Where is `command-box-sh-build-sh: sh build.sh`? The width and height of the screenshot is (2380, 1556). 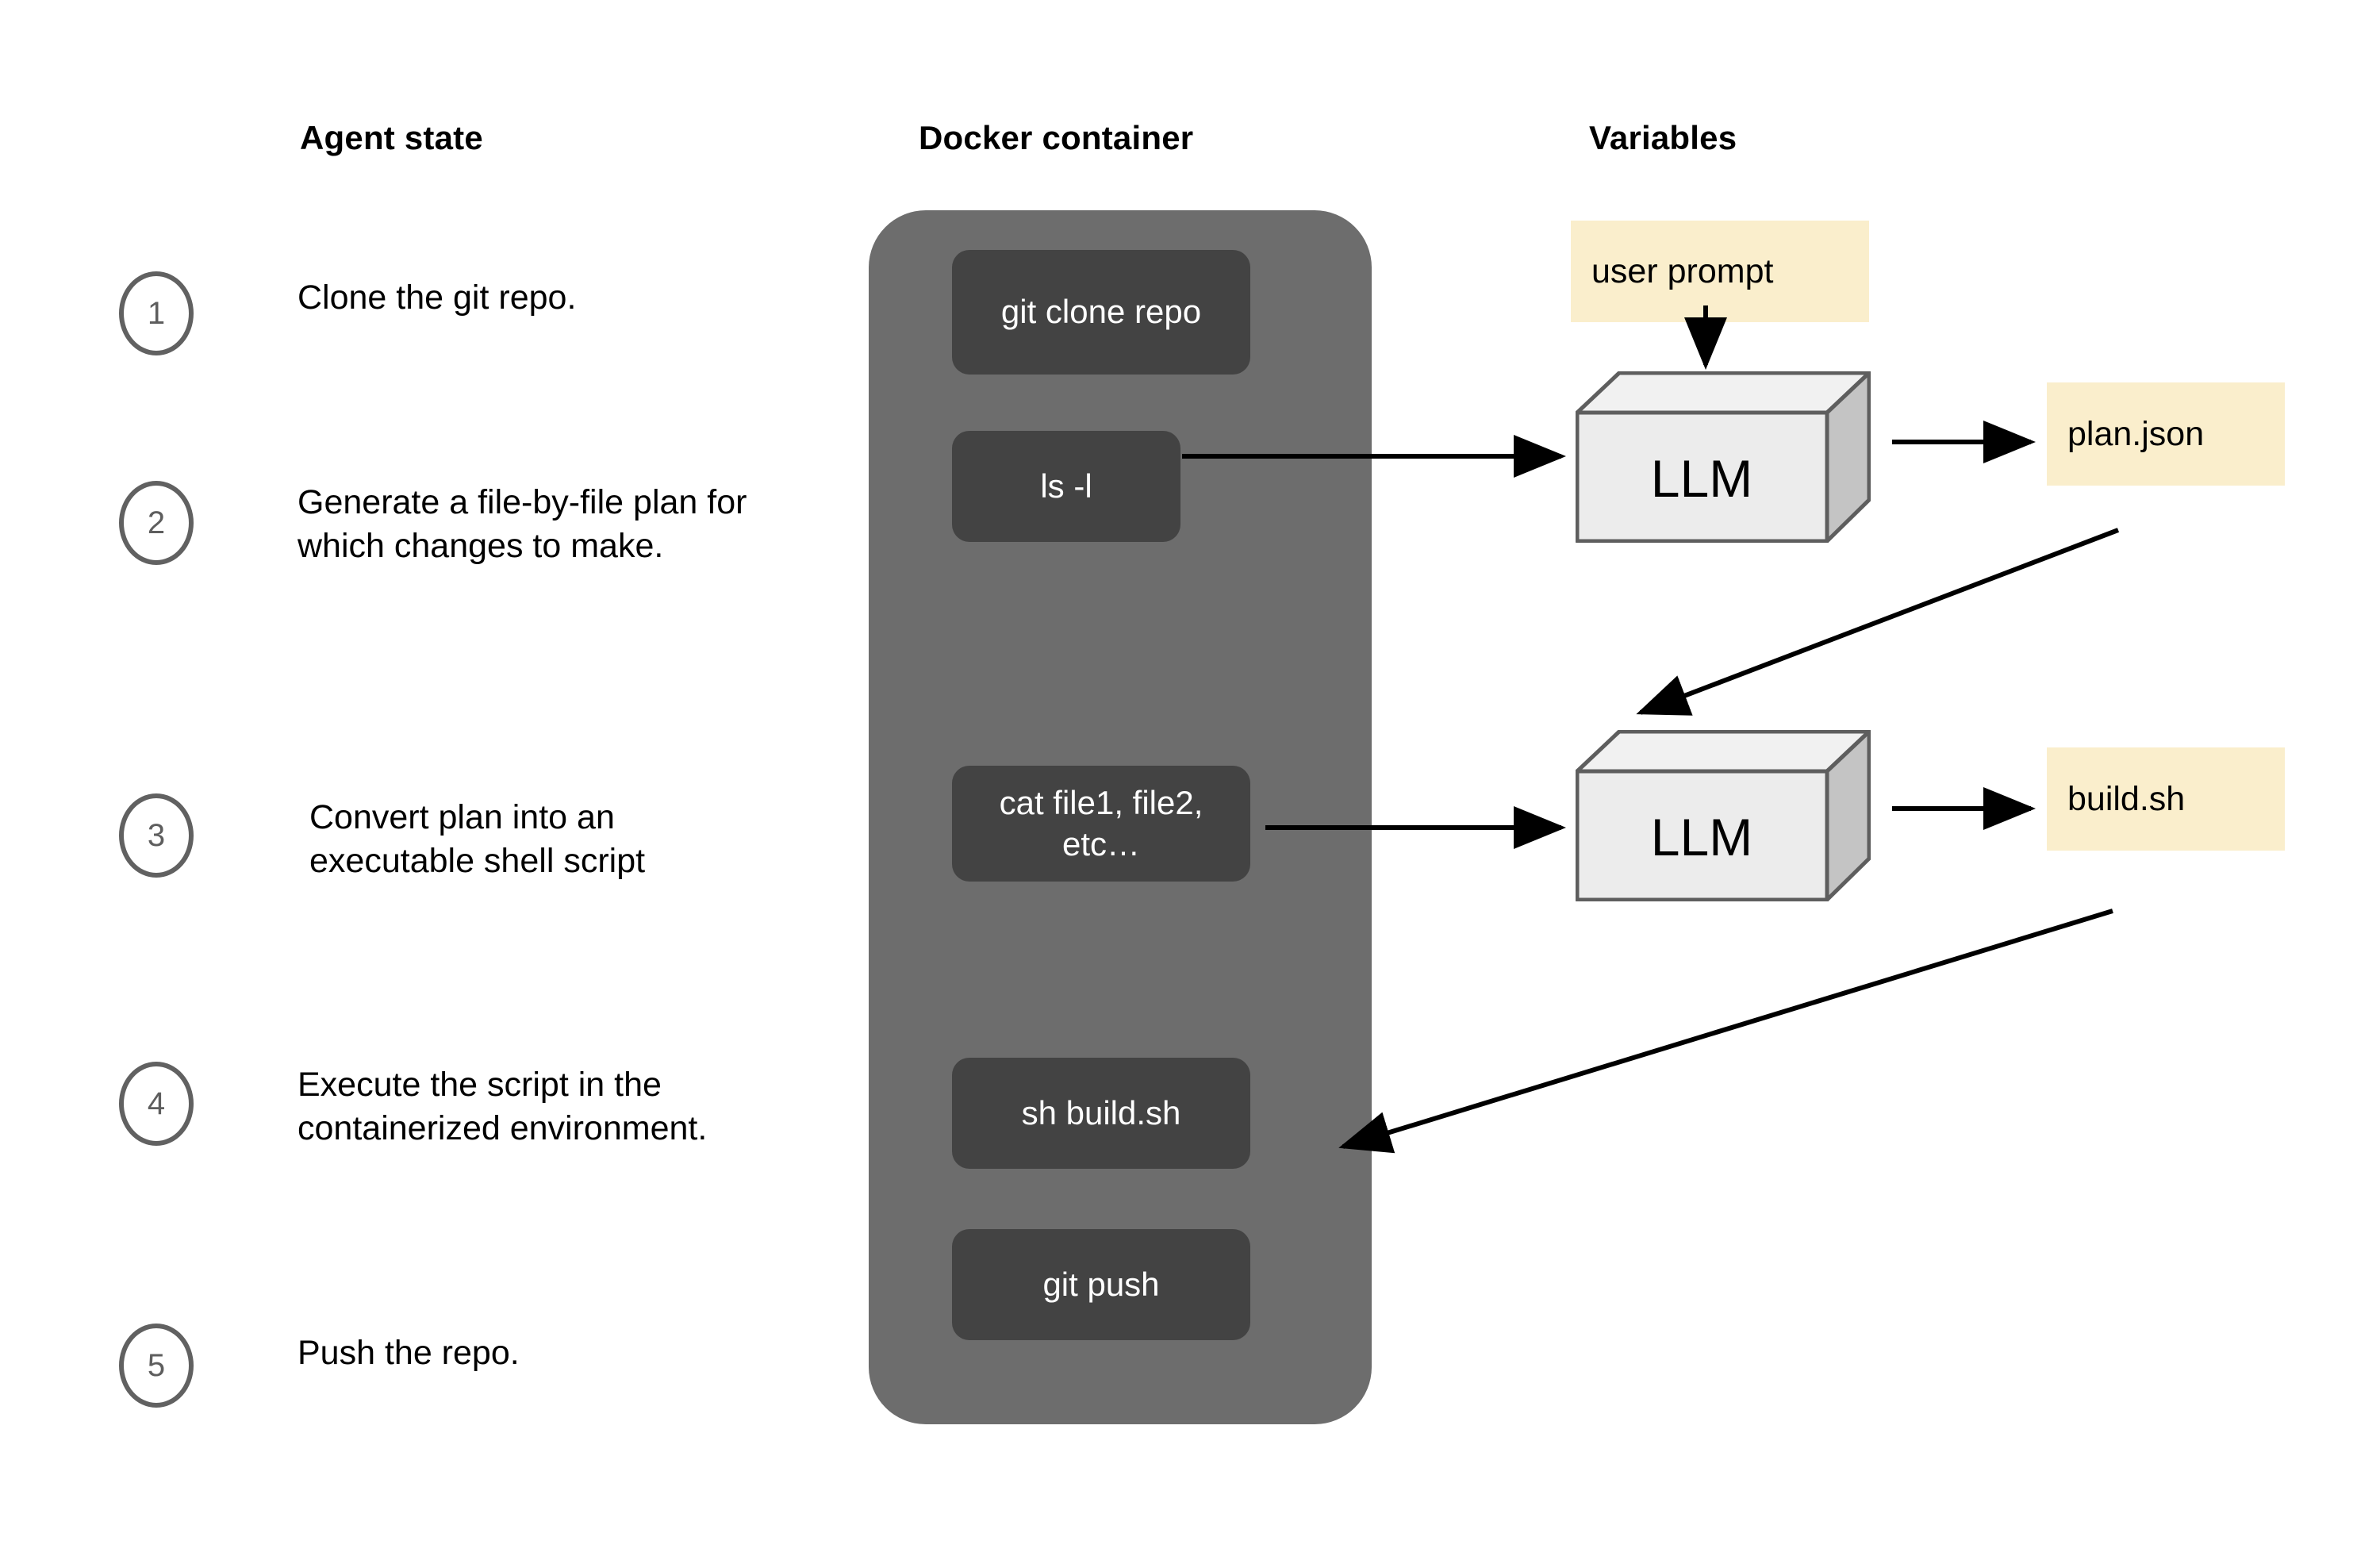
command-box-sh-build-sh: sh build.sh is located at coordinates (1101, 1113).